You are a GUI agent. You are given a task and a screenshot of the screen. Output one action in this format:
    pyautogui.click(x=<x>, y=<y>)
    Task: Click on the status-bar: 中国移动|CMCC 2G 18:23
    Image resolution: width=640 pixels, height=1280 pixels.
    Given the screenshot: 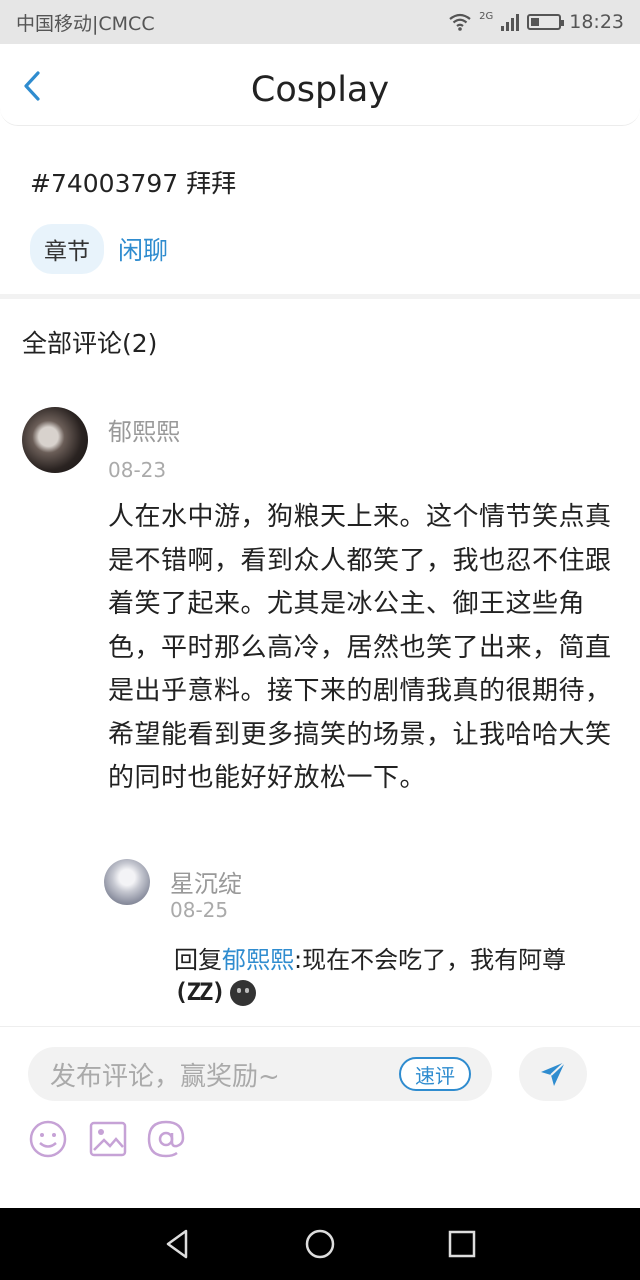 What is the action you would take?
    pyautogui.click(x=320, y=22)
    